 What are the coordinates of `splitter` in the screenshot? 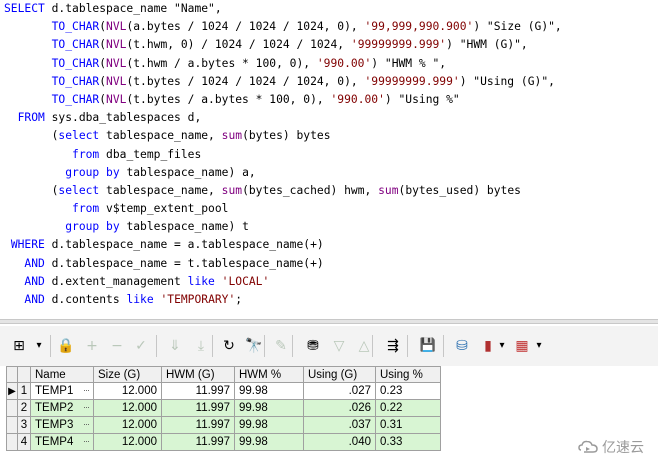 It's located at (329, 321).